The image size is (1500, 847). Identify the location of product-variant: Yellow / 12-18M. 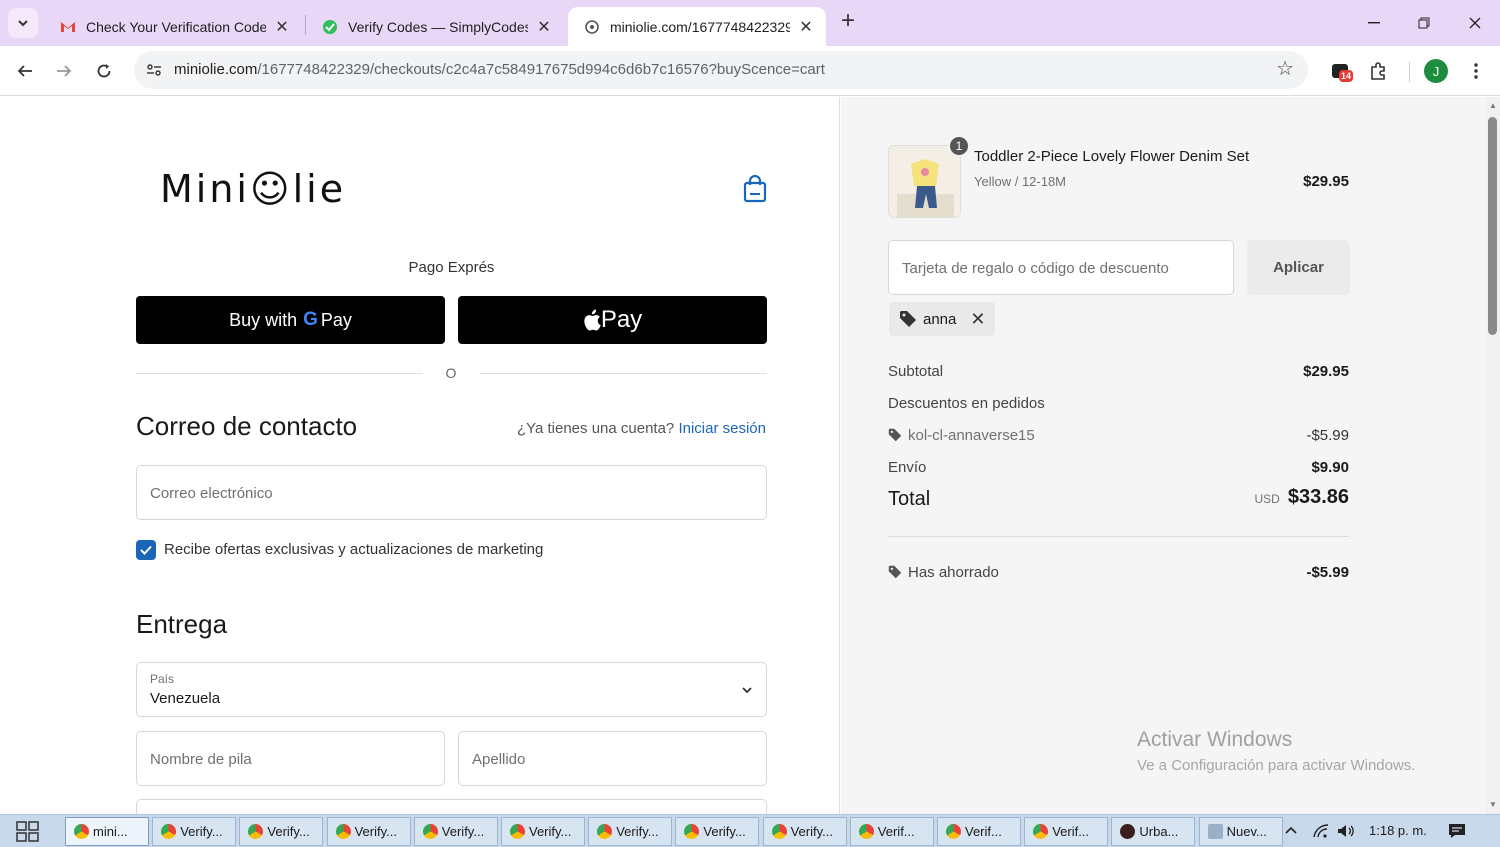
(1020, 181).